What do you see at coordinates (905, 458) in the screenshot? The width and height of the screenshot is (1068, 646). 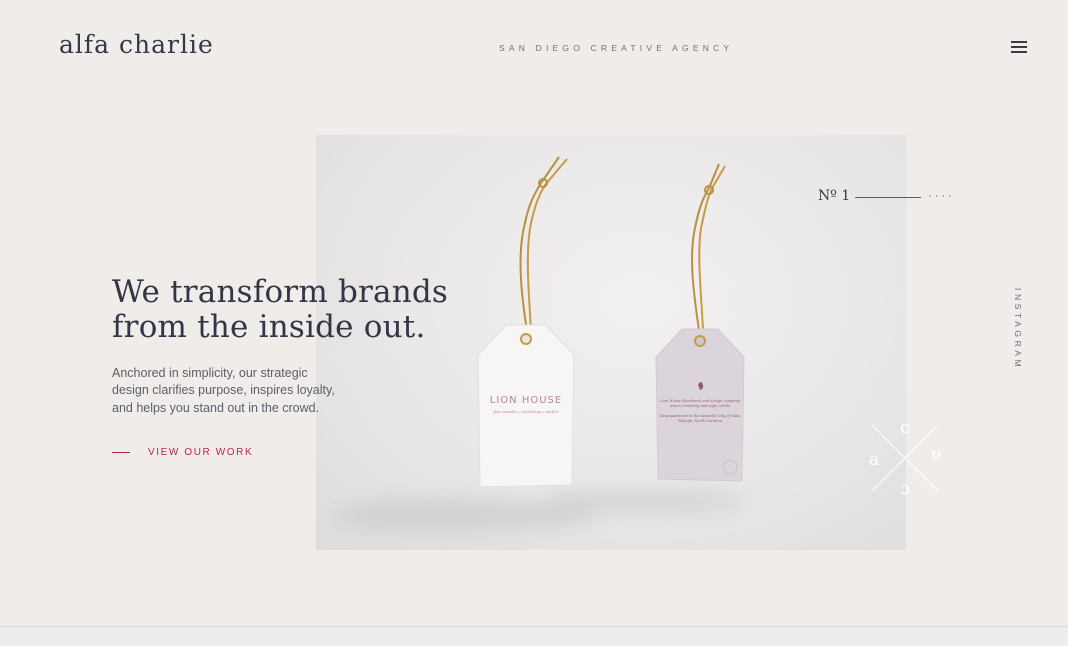 I see `ac-monogram-icon: c a a c` at bounding box center [905, 458].